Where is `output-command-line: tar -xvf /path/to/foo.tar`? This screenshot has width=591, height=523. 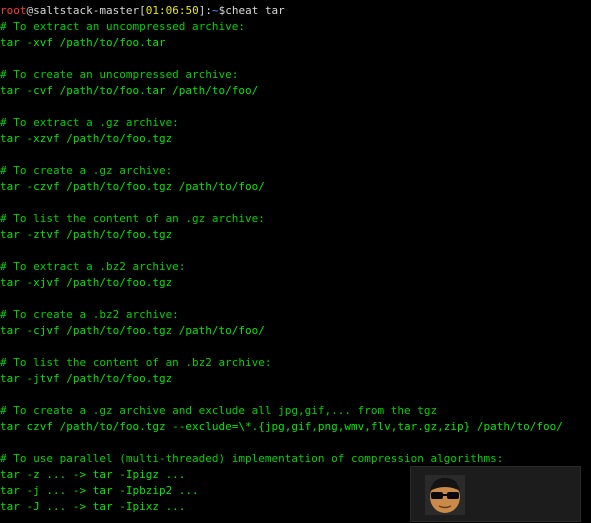
output-command-line: tar -xvf /path/to/foo.tar is located at coordinates (83, 42).